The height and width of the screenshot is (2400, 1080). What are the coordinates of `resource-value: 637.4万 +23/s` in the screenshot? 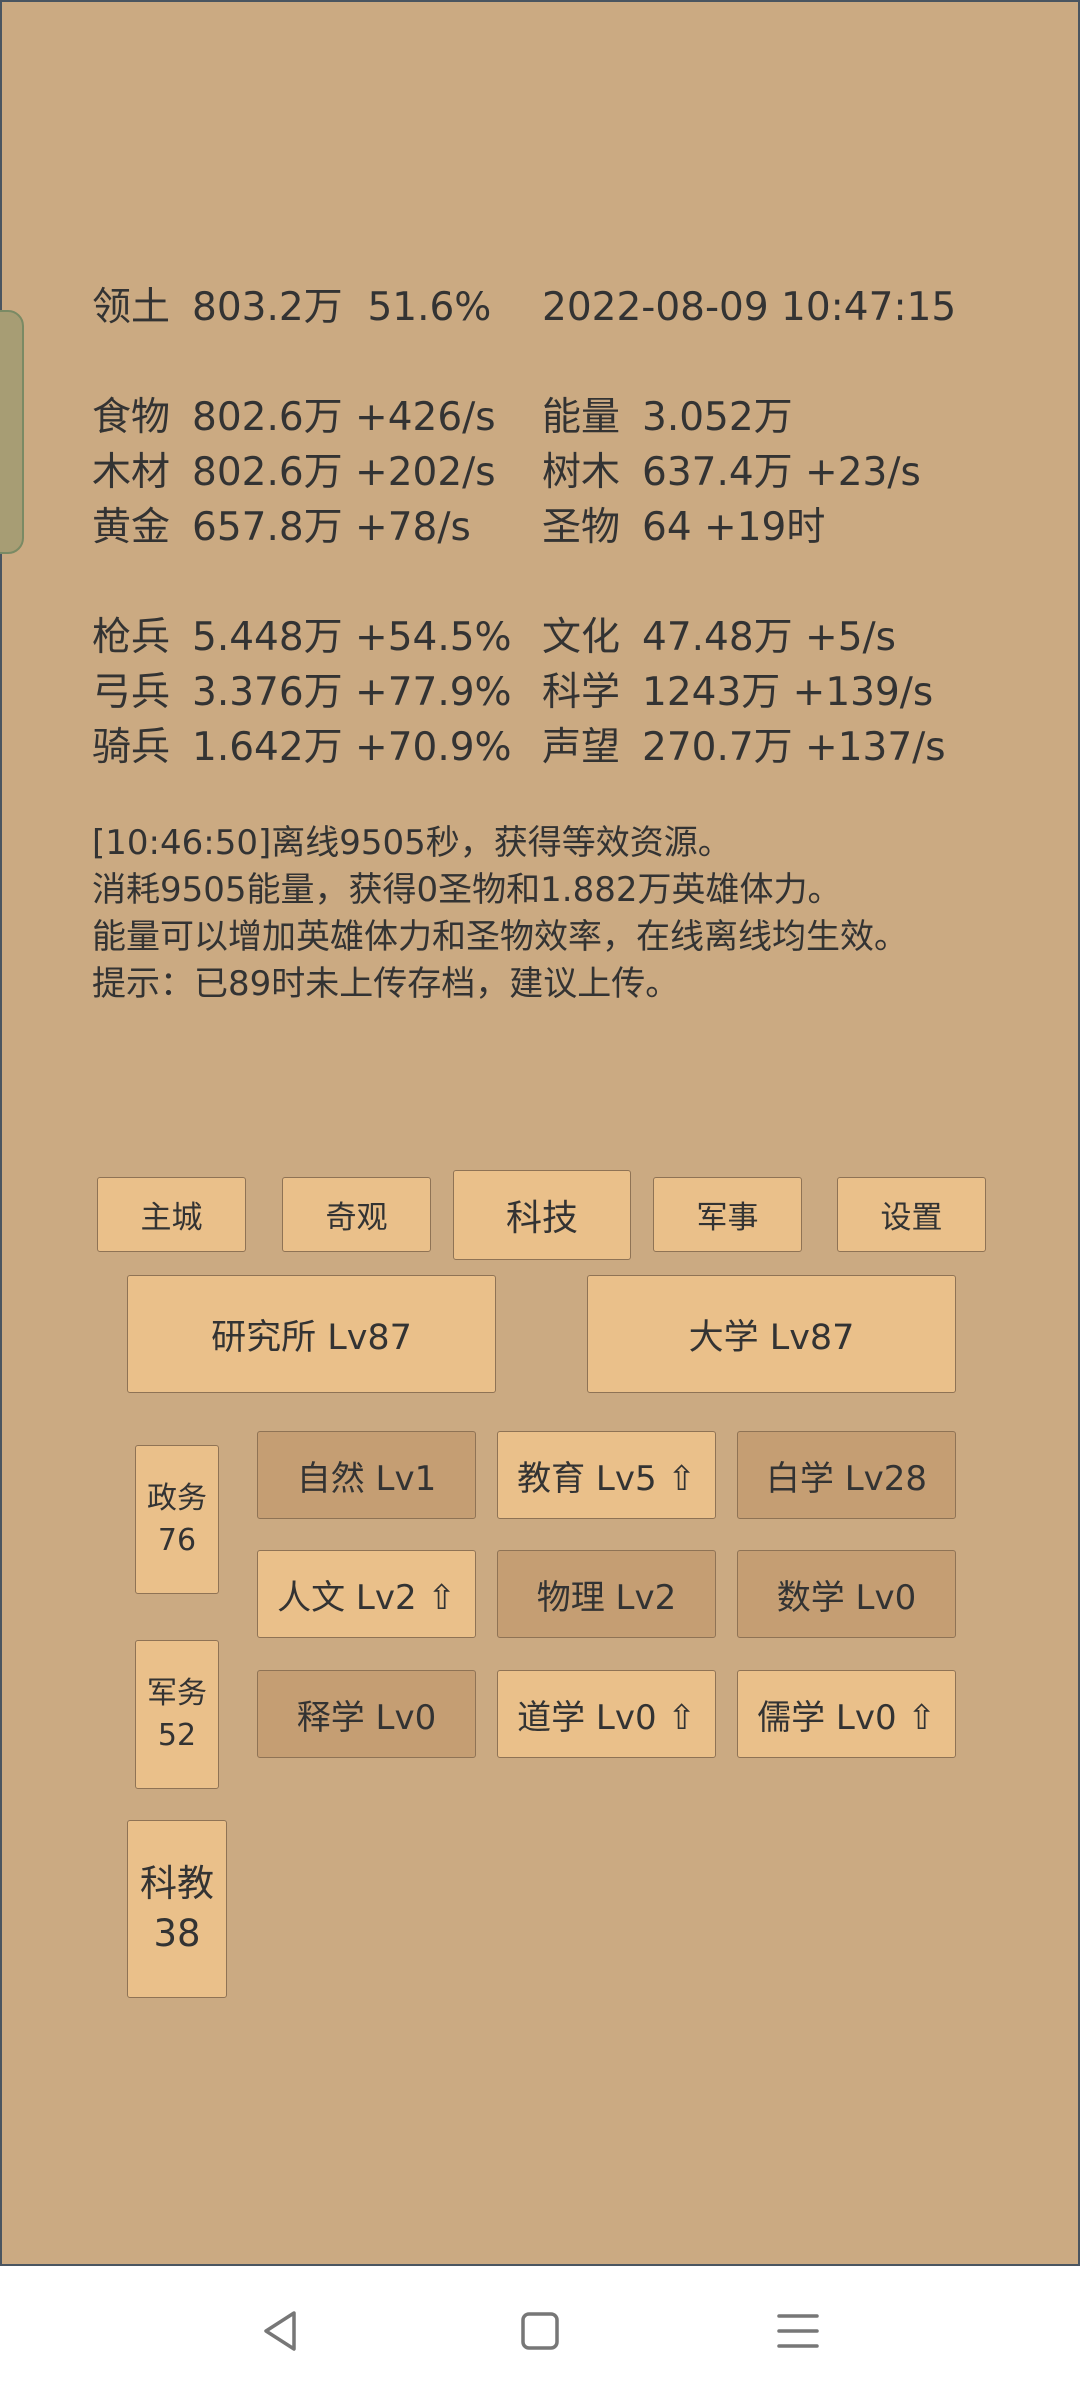 It's located at (781, 472).